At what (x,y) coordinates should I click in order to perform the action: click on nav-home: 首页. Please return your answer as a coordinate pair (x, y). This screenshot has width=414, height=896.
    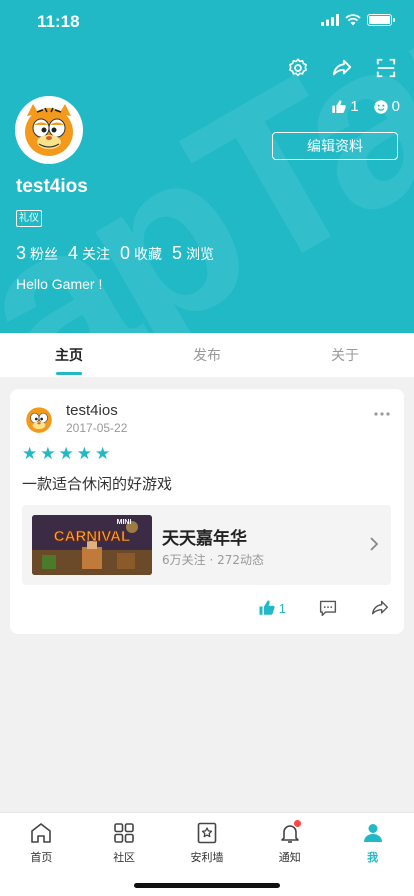
    Looking at the image, I should click on (41, 854).